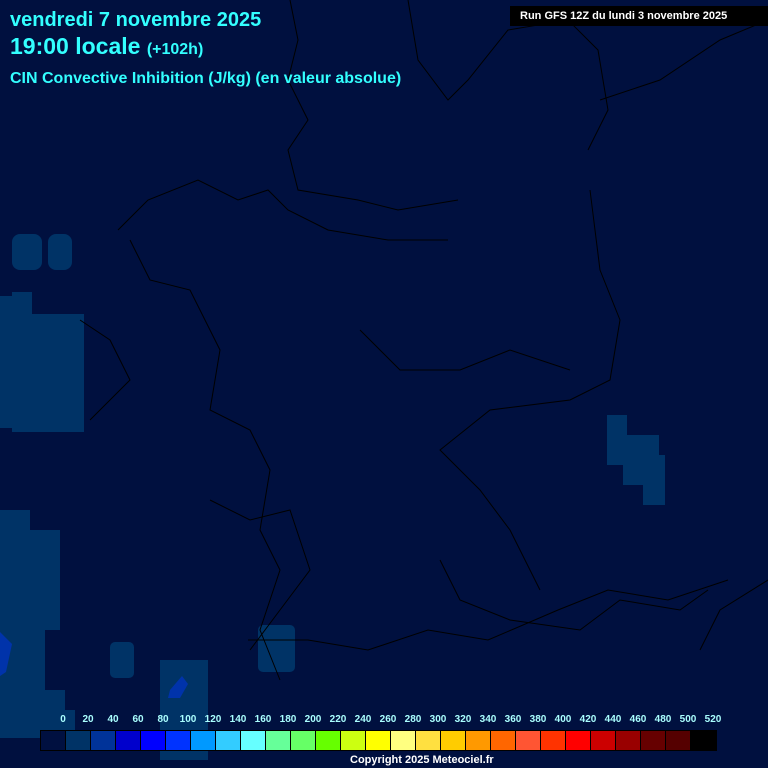 This screenshot has height=768, width=768. Describe the element at coordinates (63, 719) in the screenshot. I see `legend-label: 0` at that location.